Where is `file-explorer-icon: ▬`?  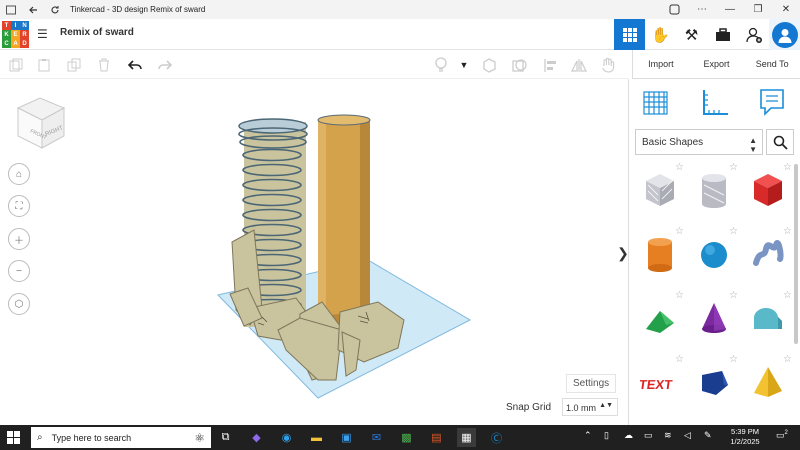 file-explorer-icon: ▬ is located at coordinates (316, 437).